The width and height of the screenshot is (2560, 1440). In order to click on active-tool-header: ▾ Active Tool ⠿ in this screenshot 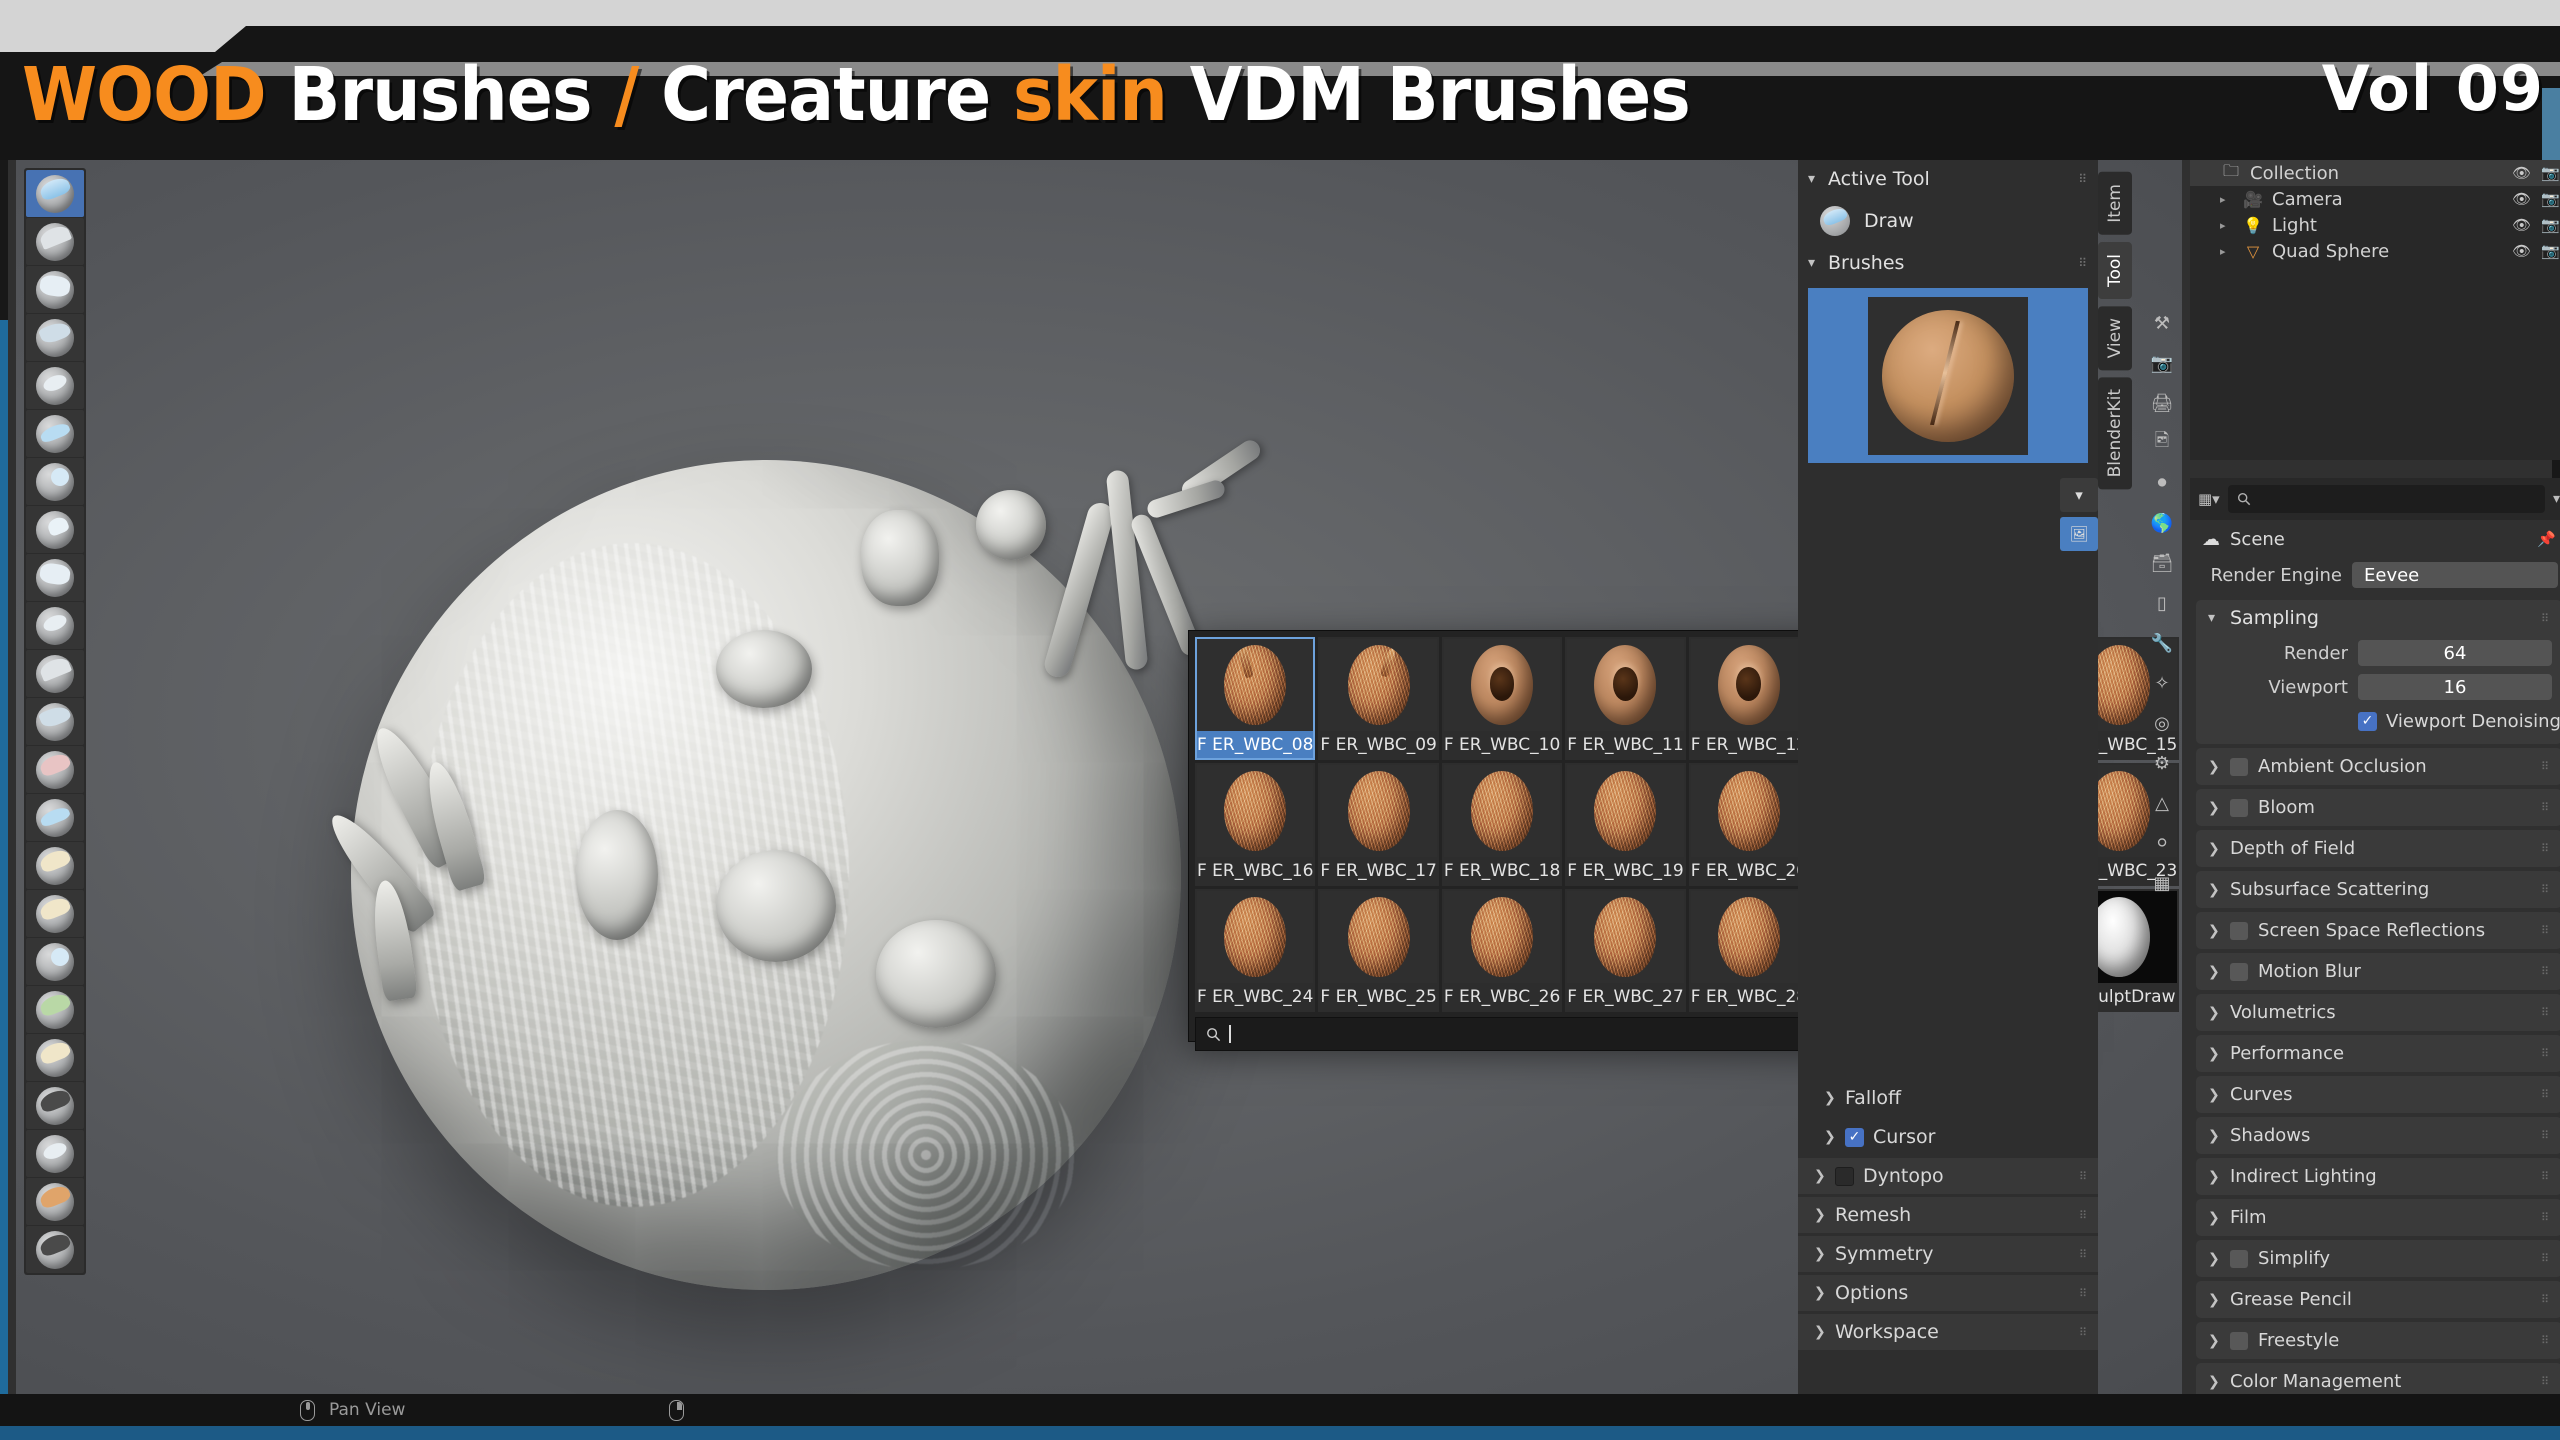, I will do `click(1948, 179)`.